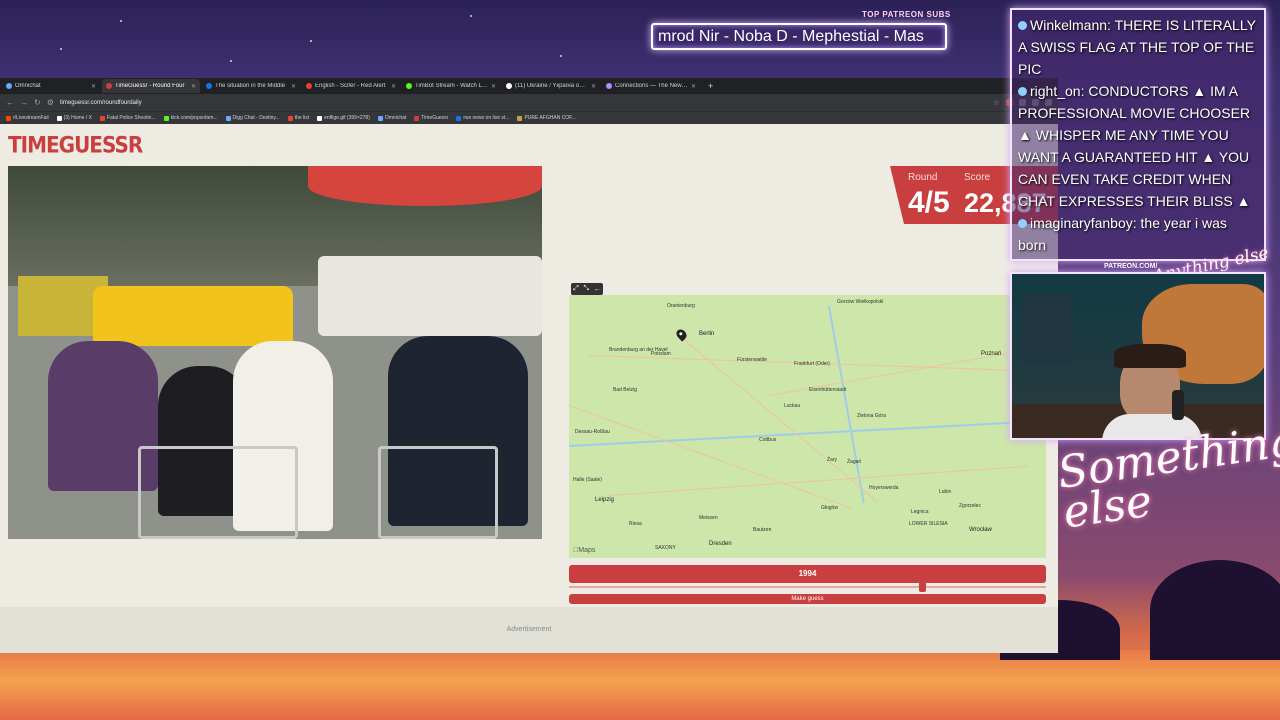  What do you see at coordinates (605, 500) in the screenshot?
I see `map-city-label: Leipzig` at bounding box center [605, 500].